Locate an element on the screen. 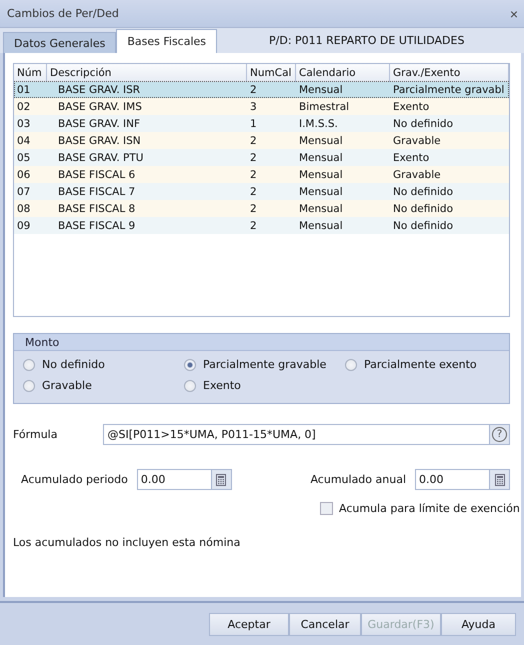 Image resolution: width=524 pixels, height=645 pixels. table-row: 01 BASE GRAV. ISR 2 Mensual Parcialmente gravabl is located at coordinates (261, 89).